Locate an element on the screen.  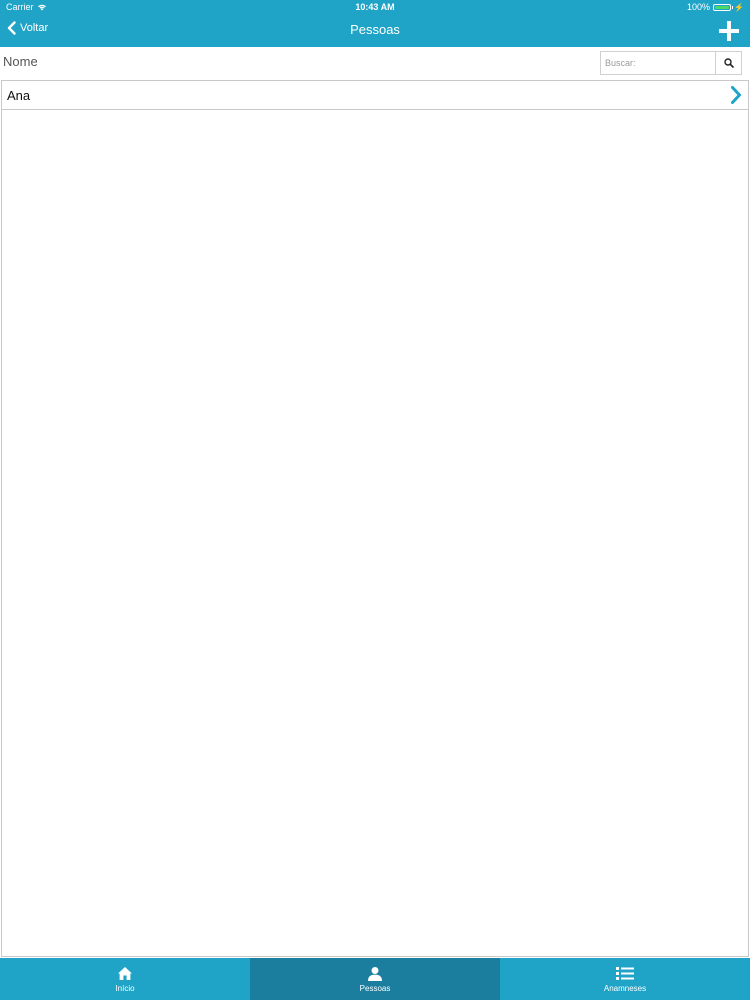
tab-label: Anamneses is located at coordinates (625, 988).